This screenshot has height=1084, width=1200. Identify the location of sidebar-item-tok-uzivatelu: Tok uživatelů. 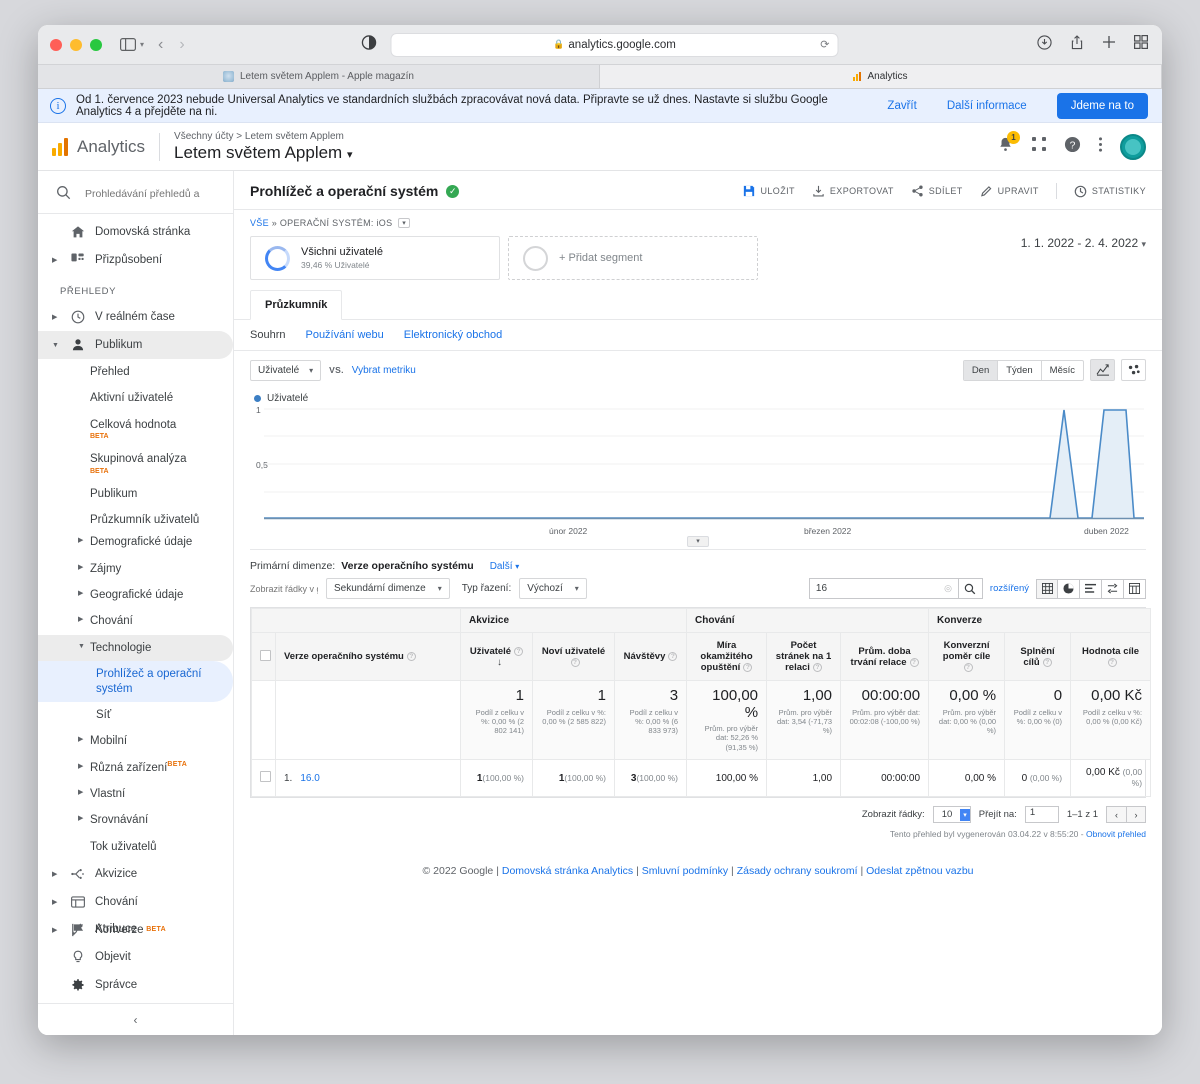
(135, 847).